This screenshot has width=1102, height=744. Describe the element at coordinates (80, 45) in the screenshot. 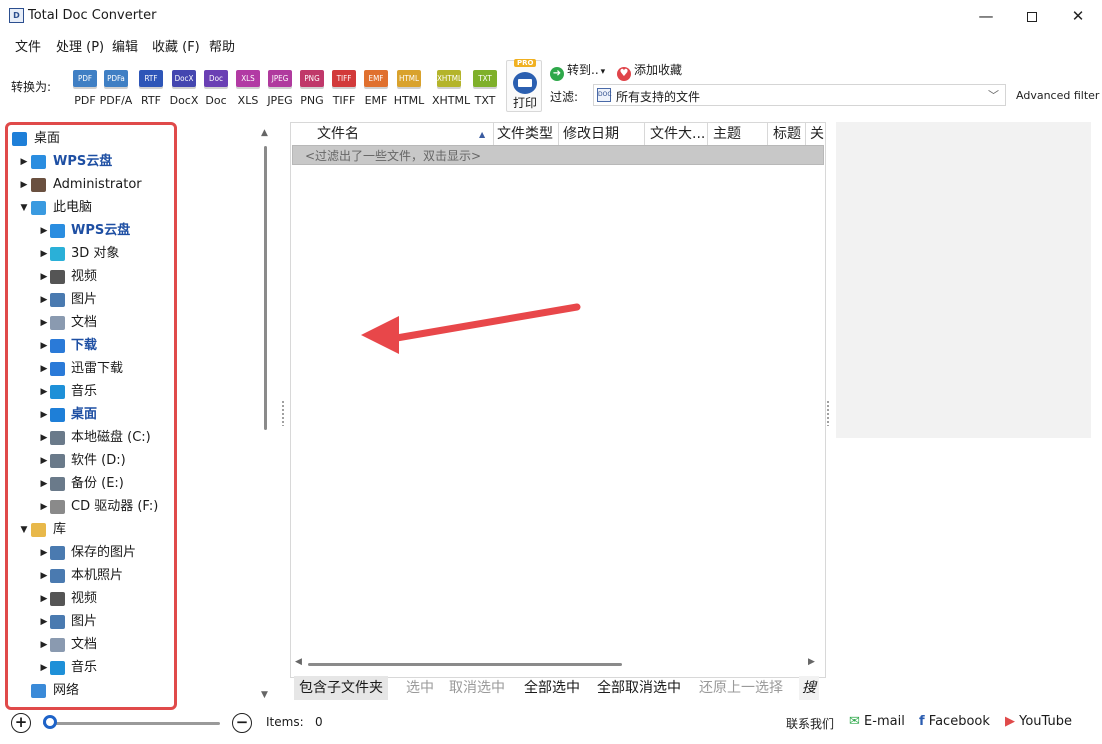

I see `menu-process: 处理 (P)` at that location.